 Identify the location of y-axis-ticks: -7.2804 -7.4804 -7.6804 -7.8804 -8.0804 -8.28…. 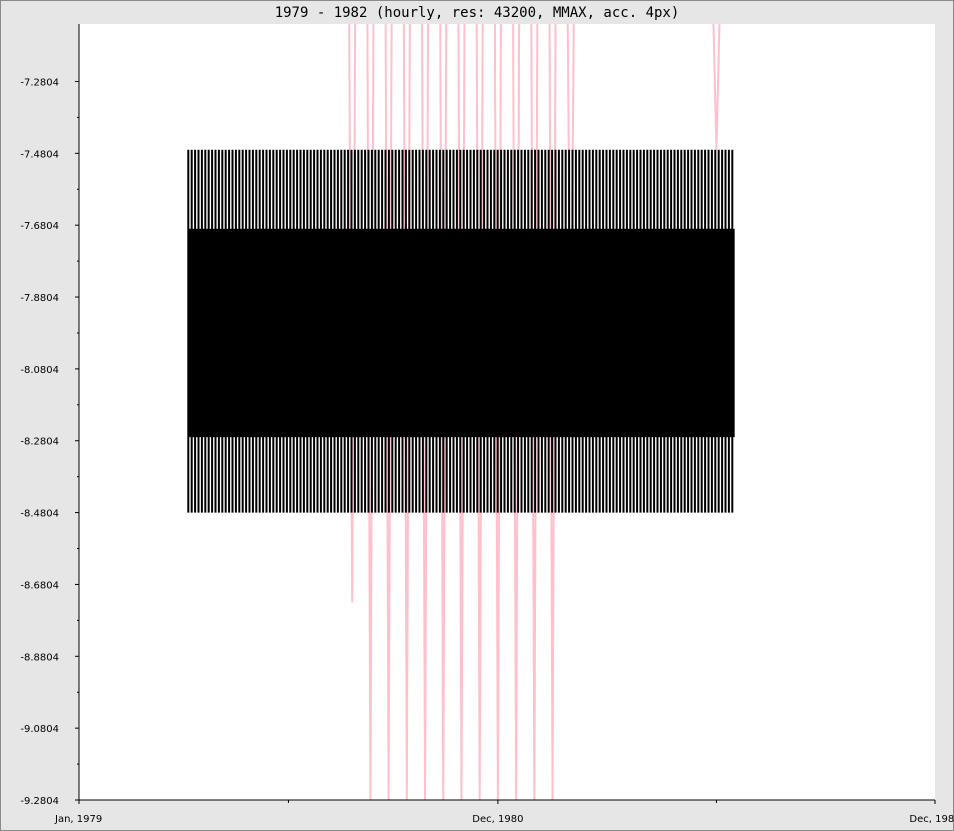
(49, 442).